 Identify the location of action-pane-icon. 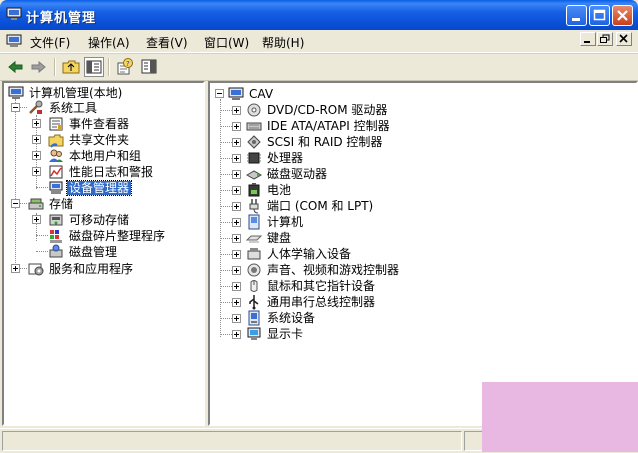
(149, 67).